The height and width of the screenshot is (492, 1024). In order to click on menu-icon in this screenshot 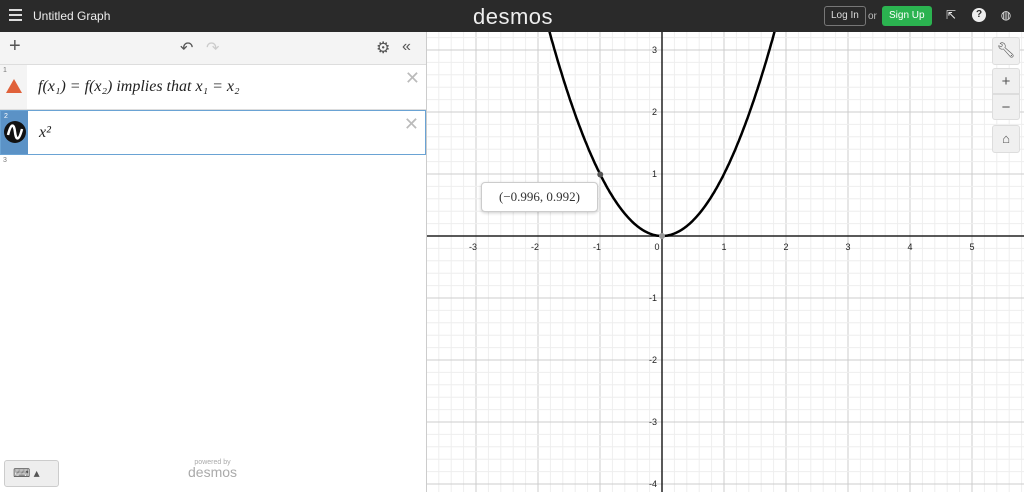, I will do `click(15, 15)`.